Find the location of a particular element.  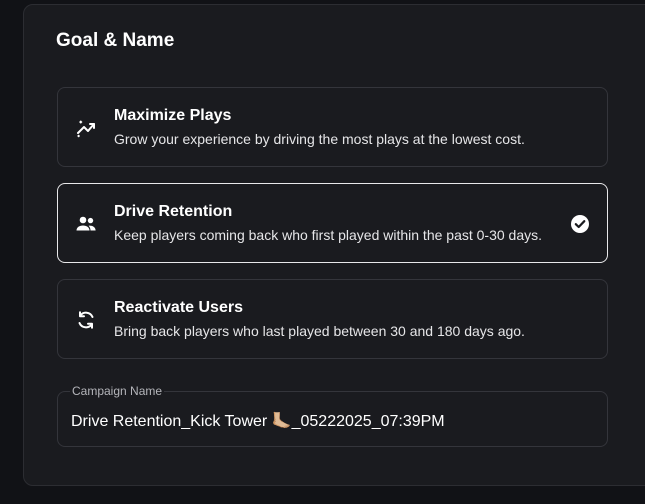

people-icon is located at coordinates (86, 224).